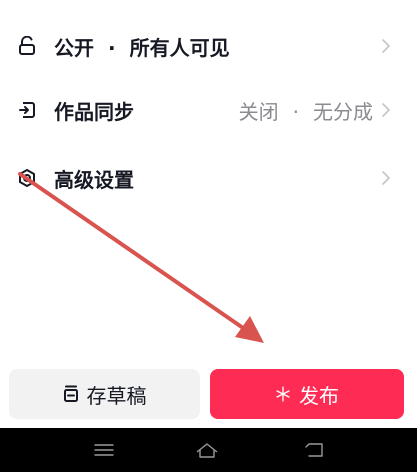  What do you see at coordinates (27, 110) in the screenshot?
I see `sync-icon` at bounding box center [27, 110].